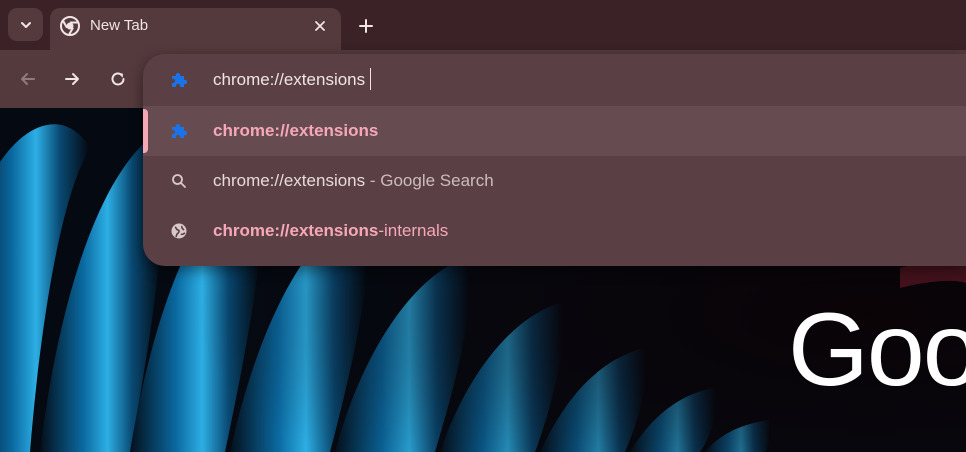  I want to click on omnibox-suggestion-extension: chrome://extensions, so click(554, 131).